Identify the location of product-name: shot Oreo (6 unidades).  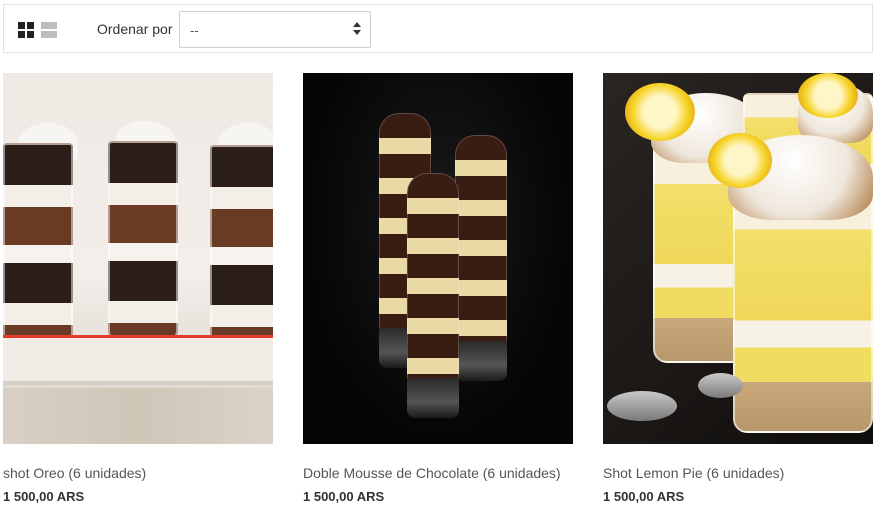
(74, 473).